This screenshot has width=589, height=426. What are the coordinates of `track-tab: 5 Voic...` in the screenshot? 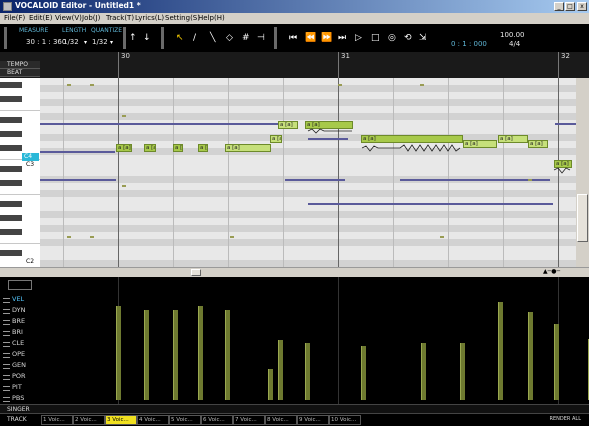 It's located at (185, 420).